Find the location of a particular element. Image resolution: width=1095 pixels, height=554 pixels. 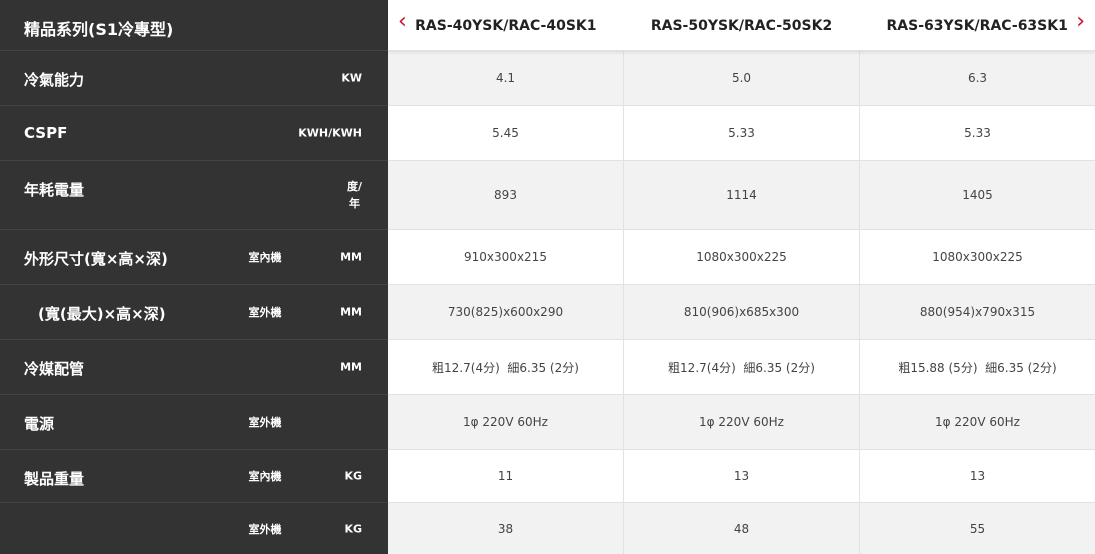

value-cell: 55 is located at coordinates (977, 528).